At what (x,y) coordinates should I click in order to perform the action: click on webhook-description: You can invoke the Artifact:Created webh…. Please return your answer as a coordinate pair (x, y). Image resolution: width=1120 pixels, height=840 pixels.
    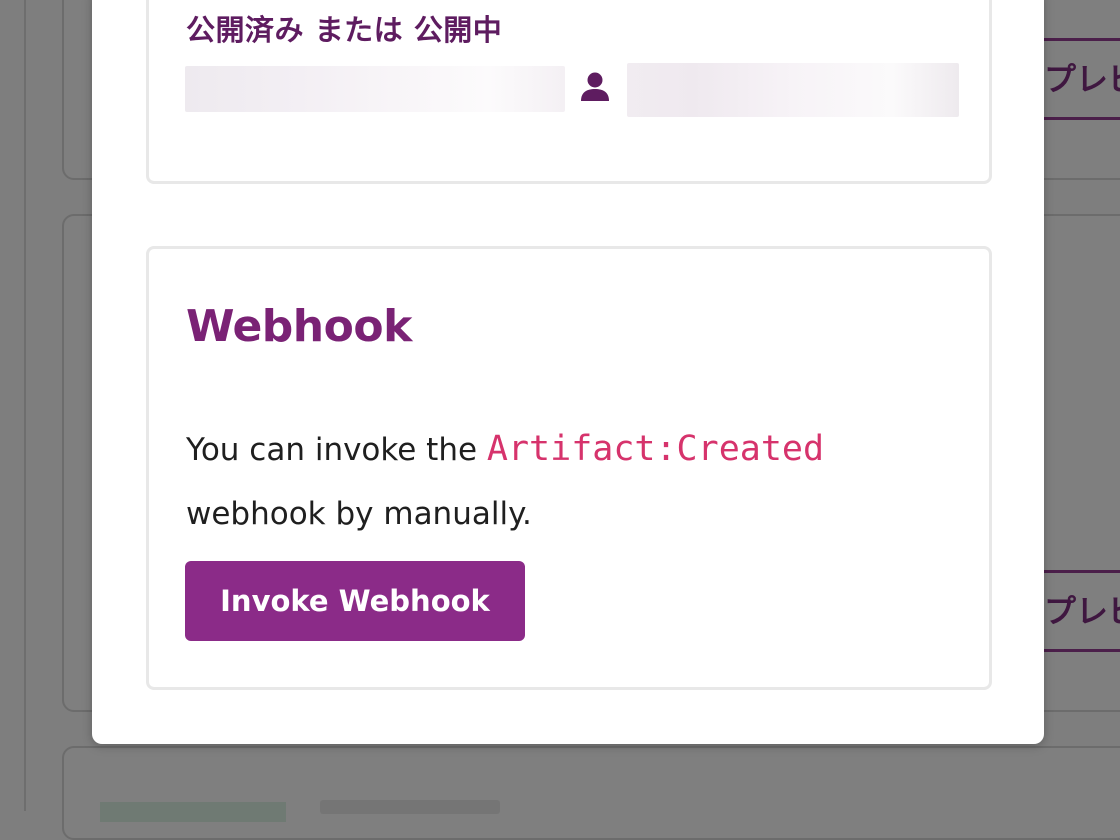
    Looking at the image, I should click on (566, 481).